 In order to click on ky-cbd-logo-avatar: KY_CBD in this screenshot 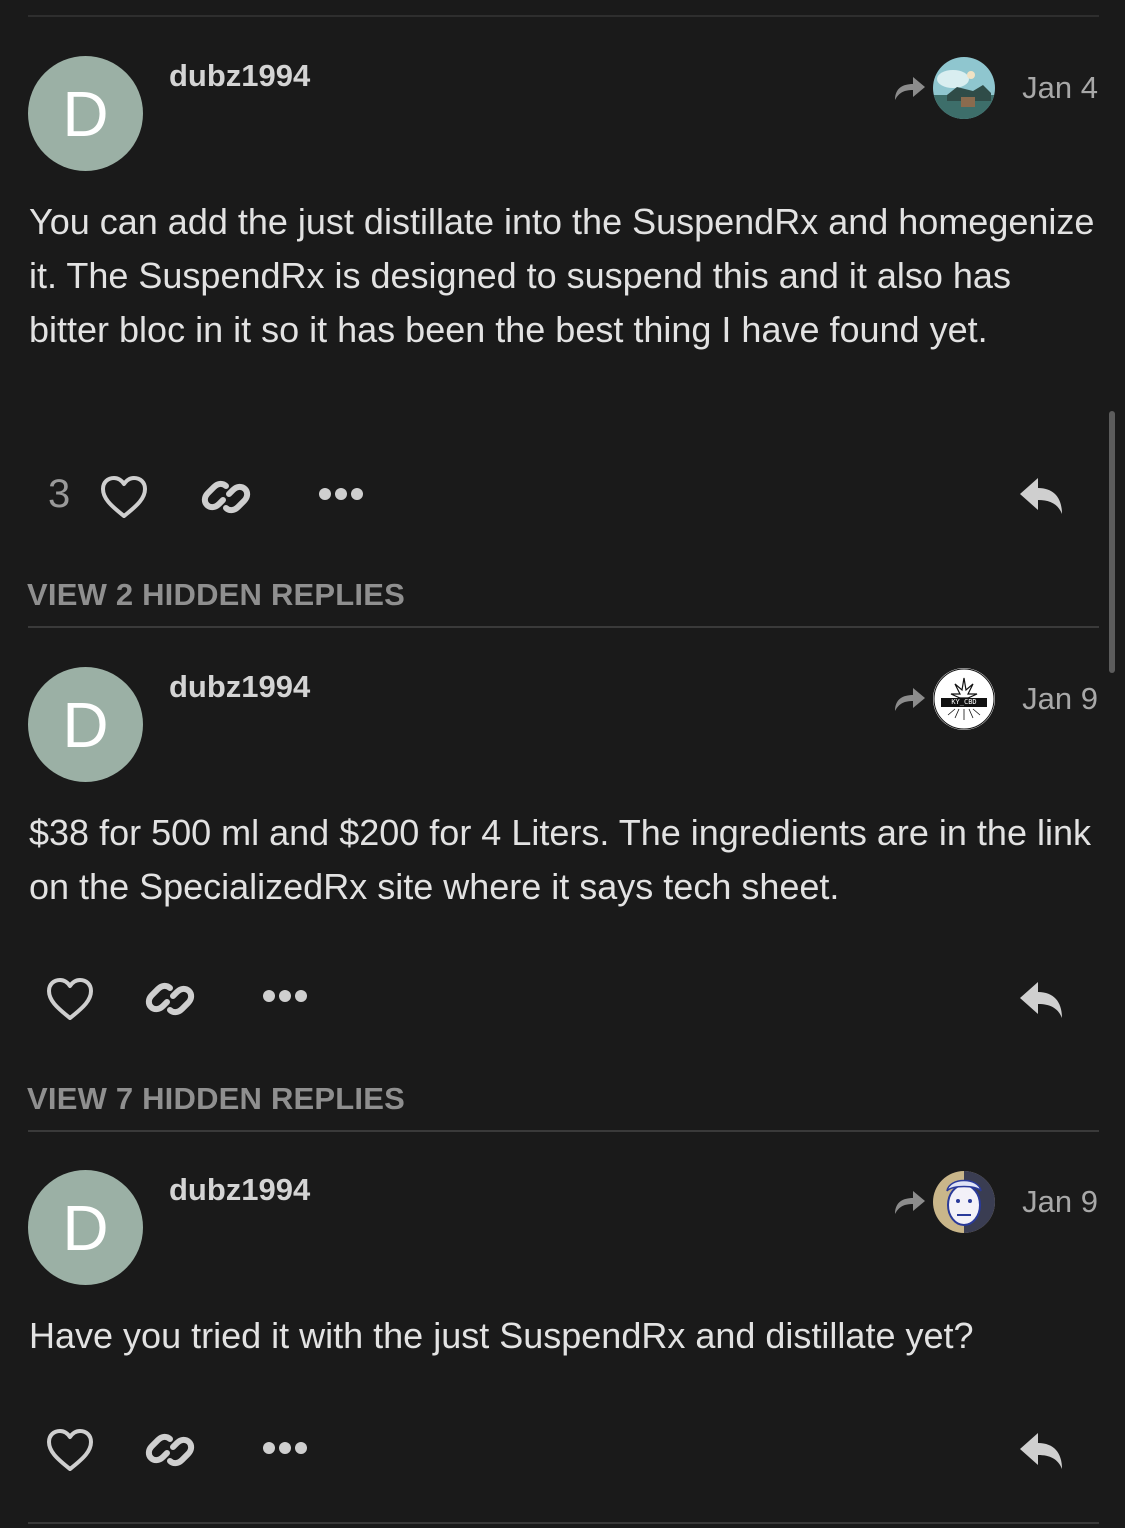, I will do `click(964, 699)`.